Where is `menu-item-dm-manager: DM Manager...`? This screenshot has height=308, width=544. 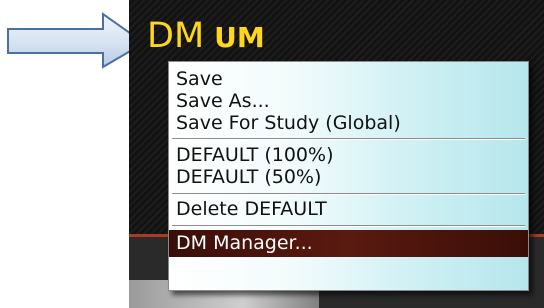
menu-item-dm-manager: DM Manager... is located at coordinates (348, 243).